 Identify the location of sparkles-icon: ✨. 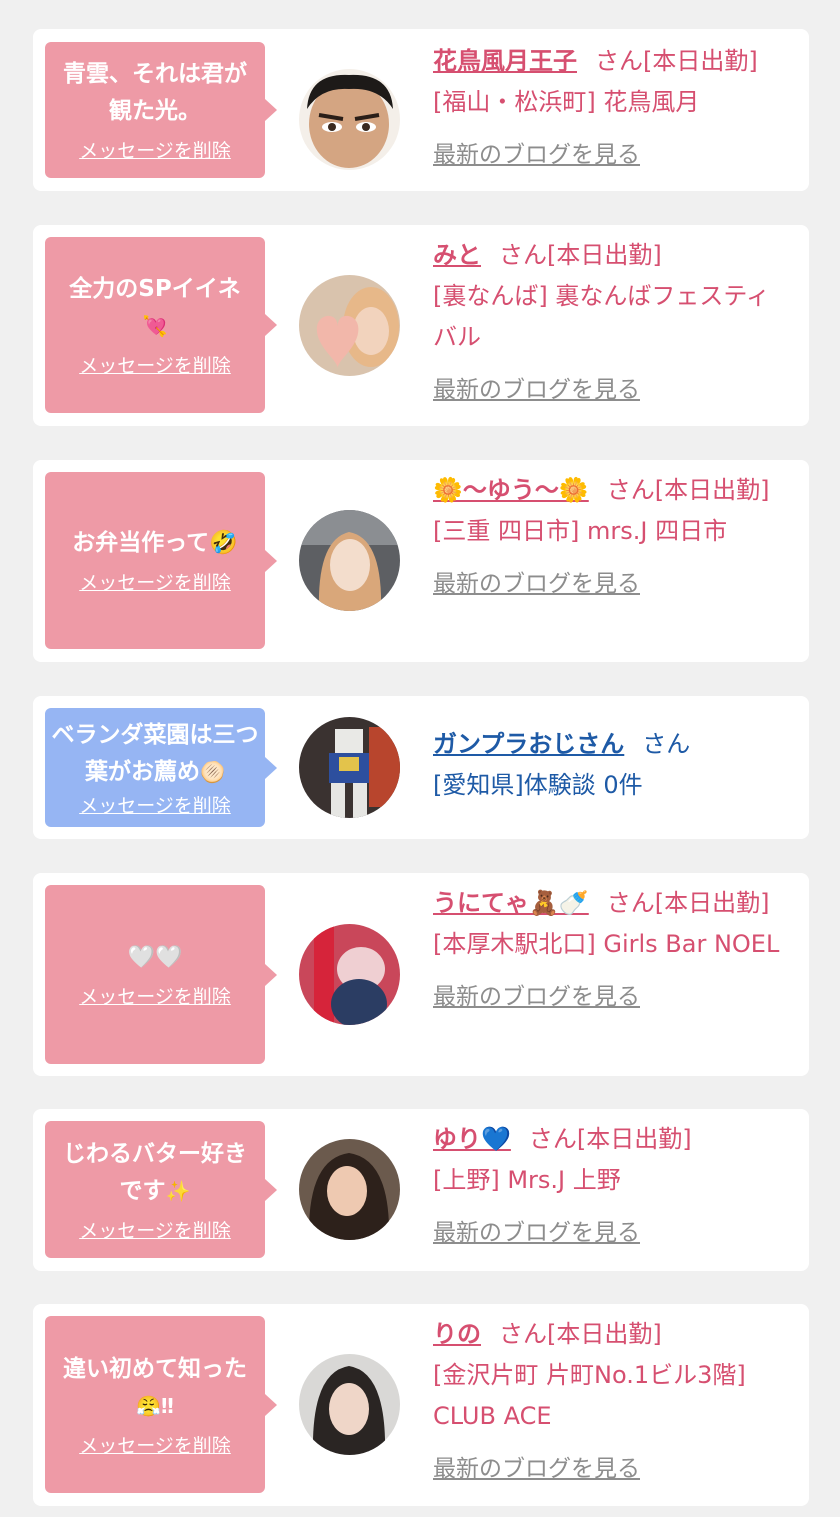
(178, 1190).